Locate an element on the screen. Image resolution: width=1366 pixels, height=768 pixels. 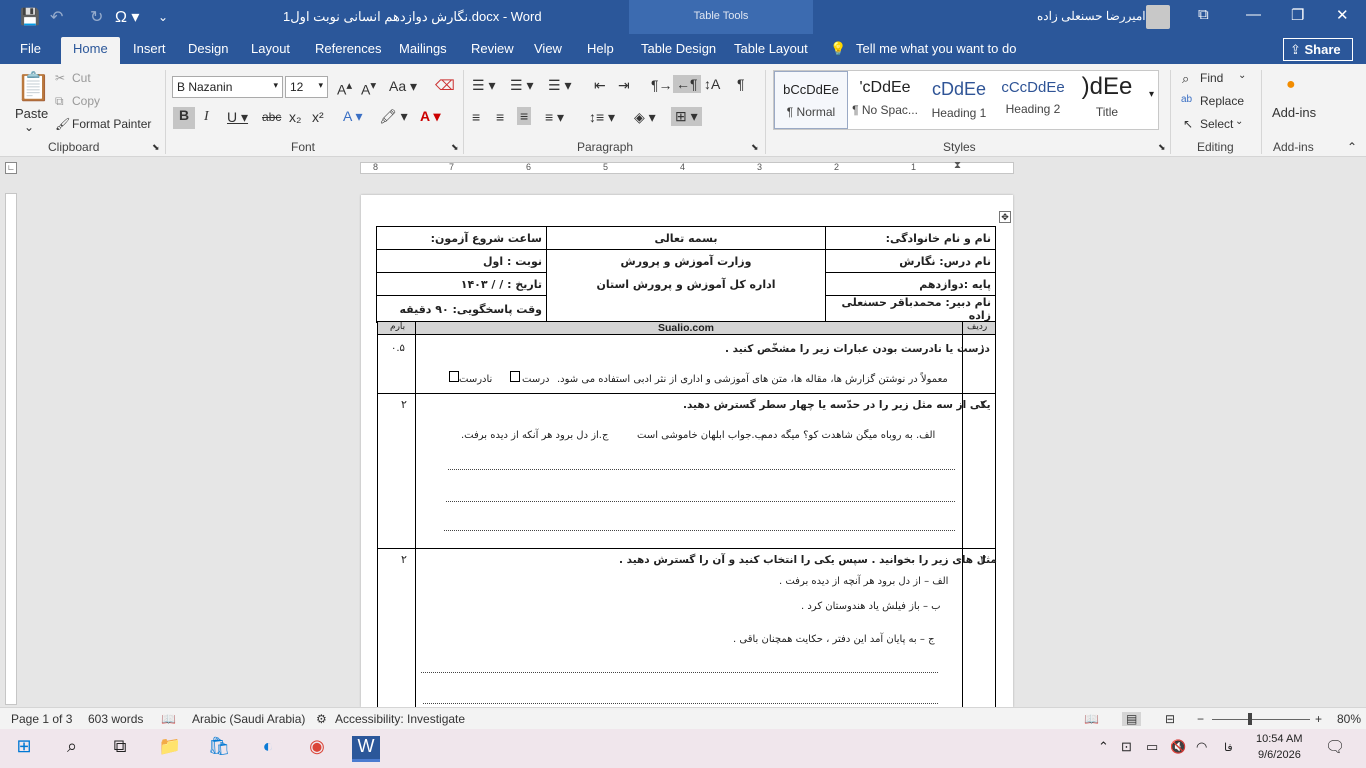
minimize-icon: — is located at coordinates (1253, 14).